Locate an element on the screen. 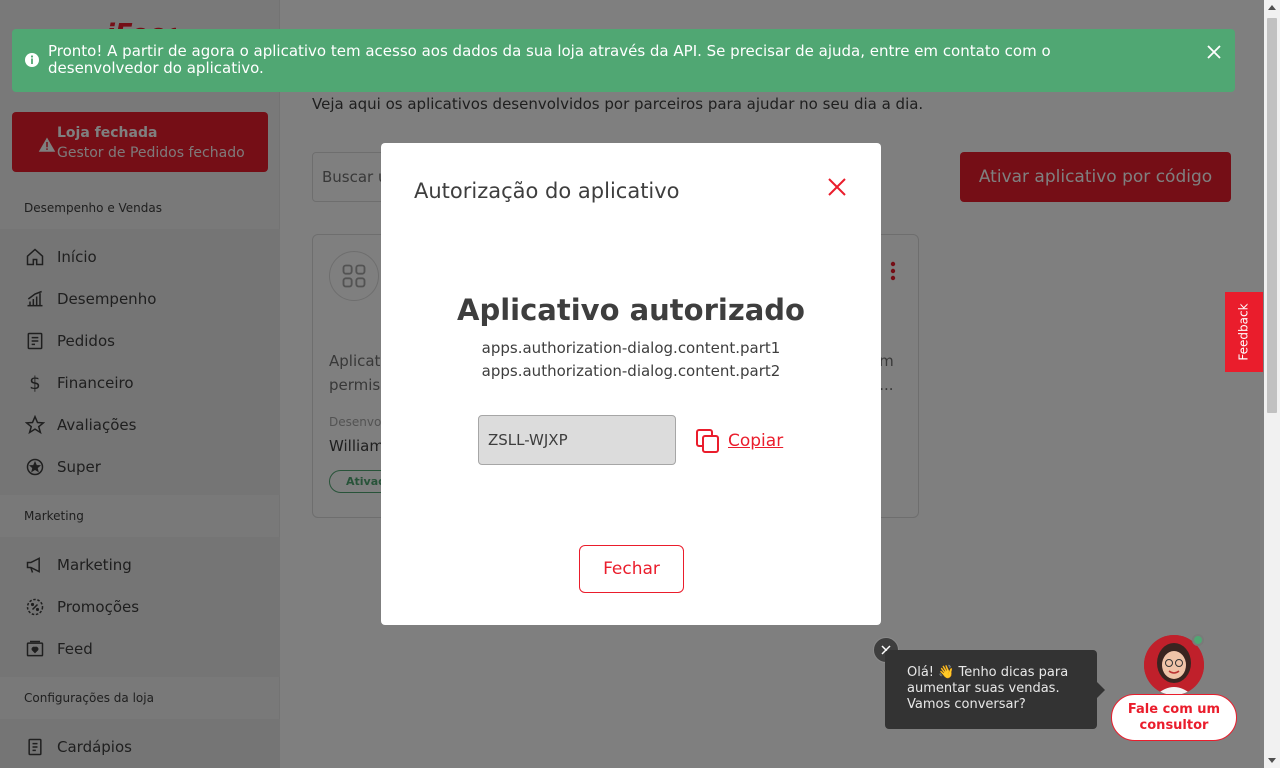 The width and height of the screenshot is (1280, 768). feedback-tab: Feedback is located at coordinates (1244, 332).